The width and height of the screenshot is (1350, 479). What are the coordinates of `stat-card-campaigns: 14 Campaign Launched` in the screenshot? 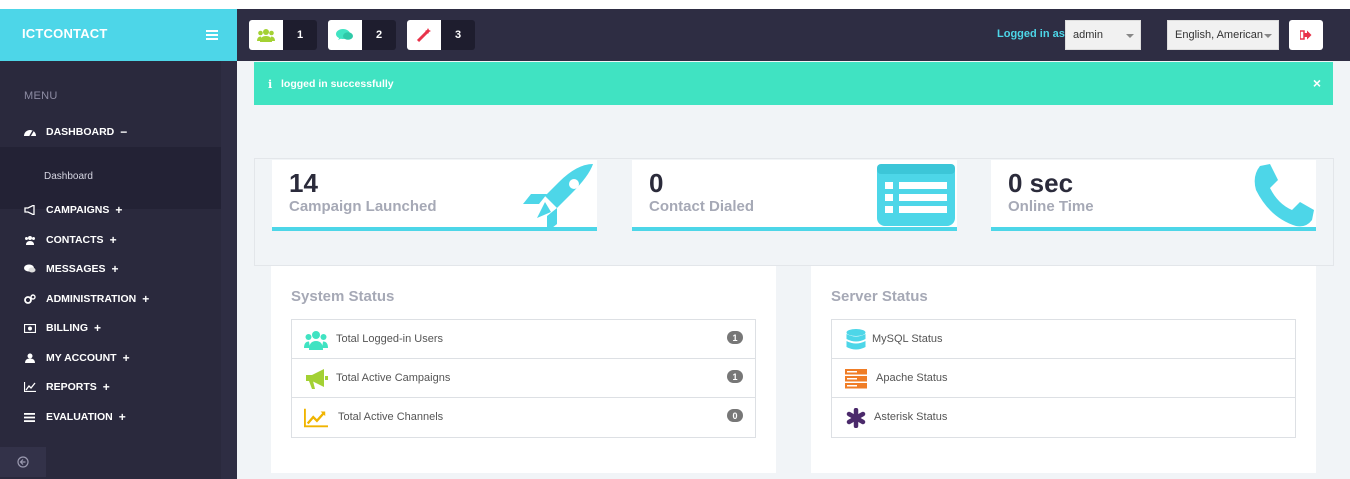 It's located at (434, 195).